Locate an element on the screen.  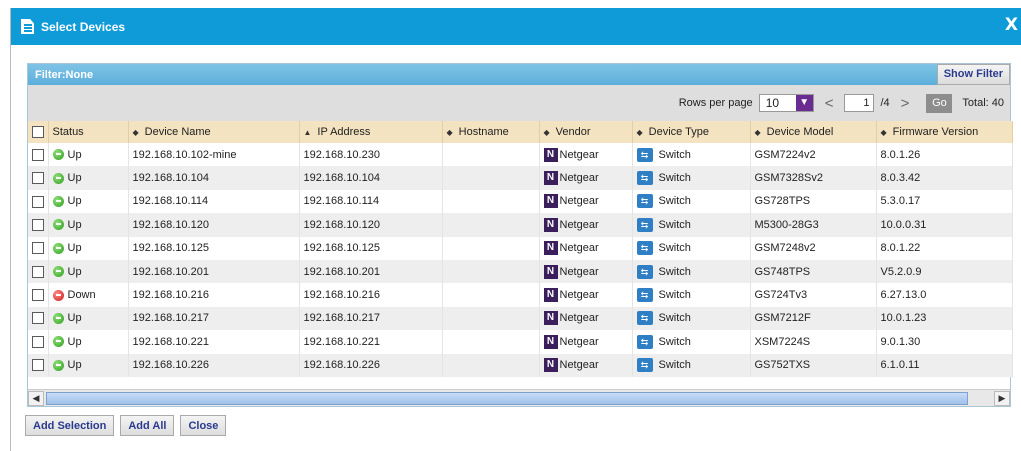
firmware-version-cell: 5.3.0.17 is located at coordinates (944, 201).